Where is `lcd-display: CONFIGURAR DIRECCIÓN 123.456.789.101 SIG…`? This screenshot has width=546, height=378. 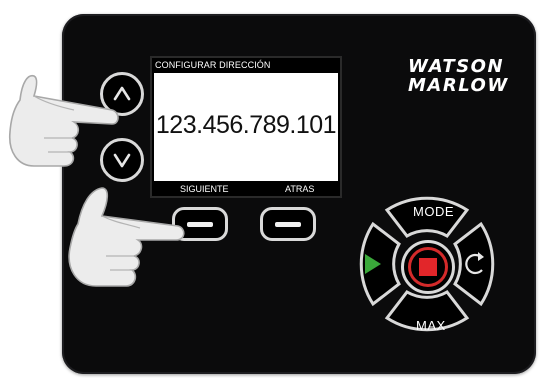
lcd-display: CONFIGURAR DIRECCIÓN 123.456.789.101 SIG… is located at coordinates (246, 127).